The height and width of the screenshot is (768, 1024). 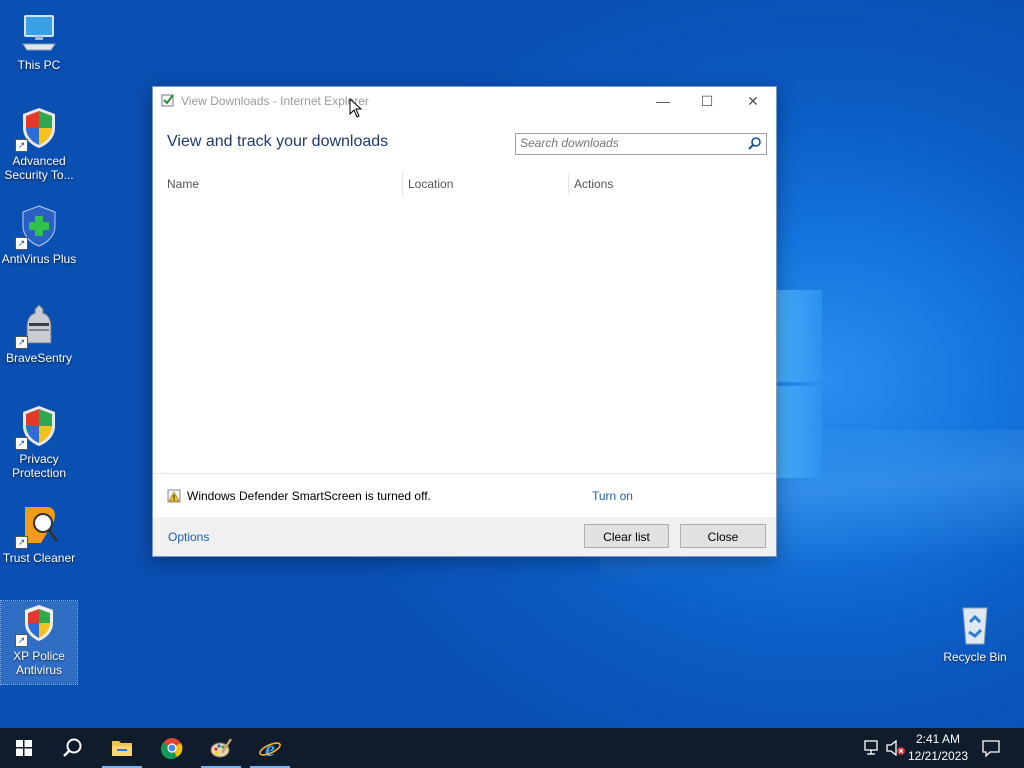 What do you see at coordinates (464, 184) in the screenshot?
I see `downloads-column-header: Name Location Actions` at bounding box center [464, 184].